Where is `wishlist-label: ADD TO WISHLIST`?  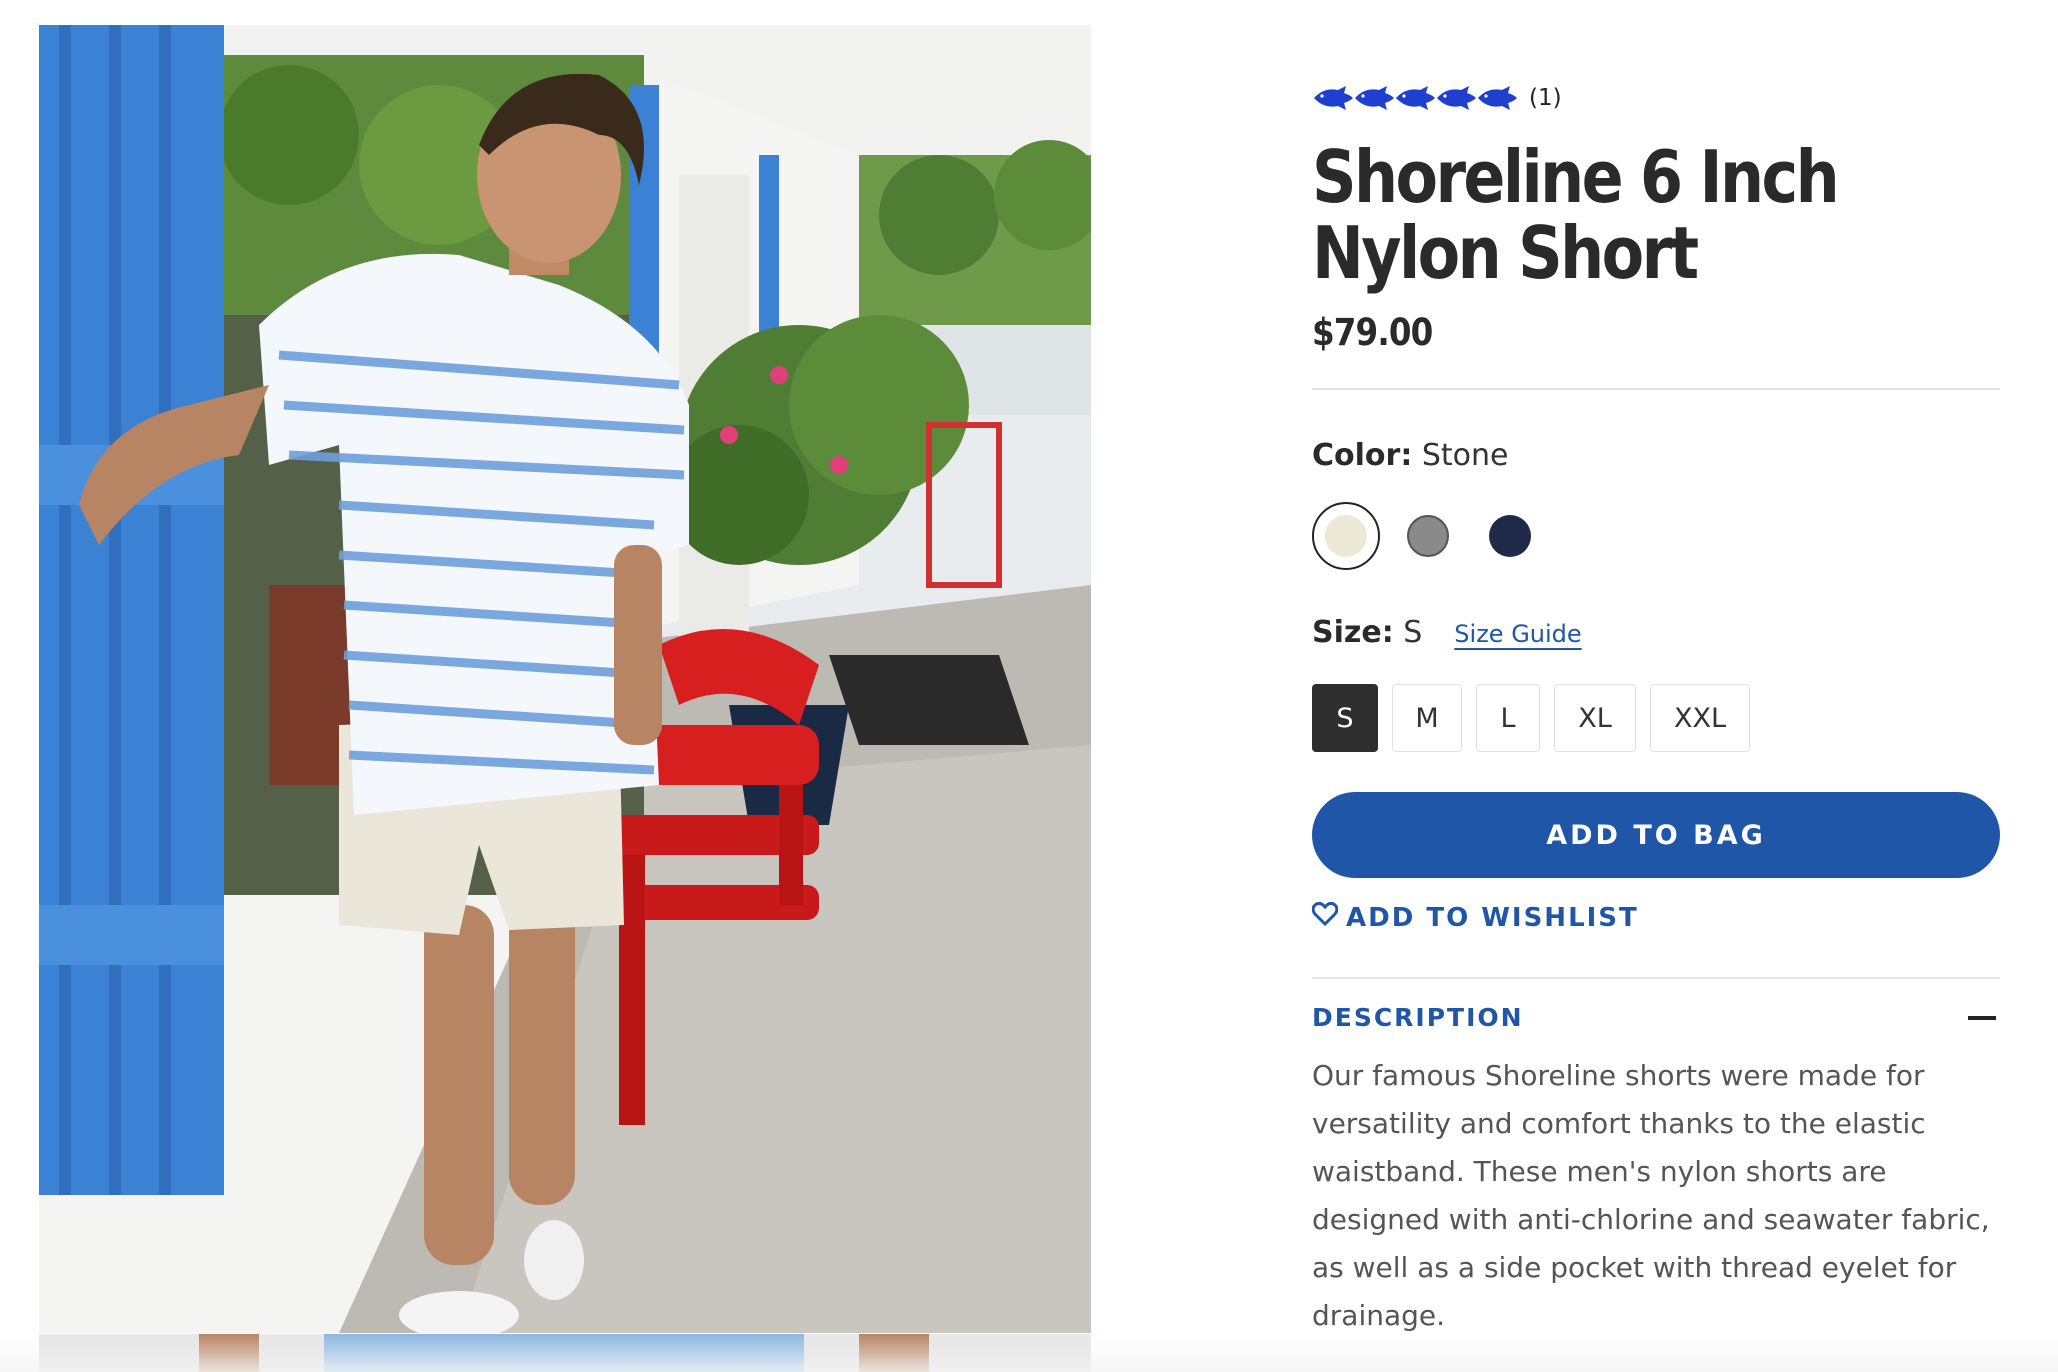
wishlist-label: ADD TO WISHLIST is located at coordinates (1492, 917).